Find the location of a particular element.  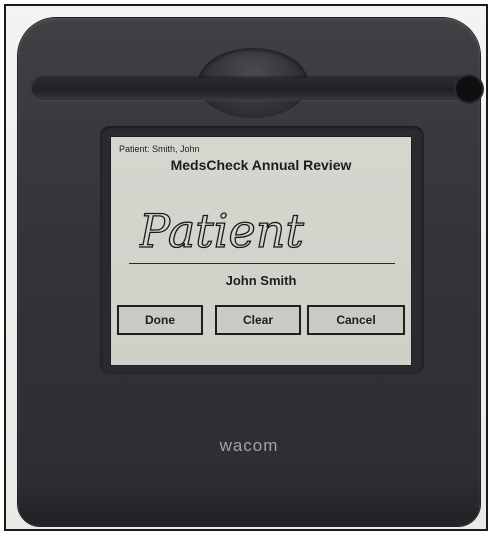

signature-area: Patient is located at coordinates (229, 223).